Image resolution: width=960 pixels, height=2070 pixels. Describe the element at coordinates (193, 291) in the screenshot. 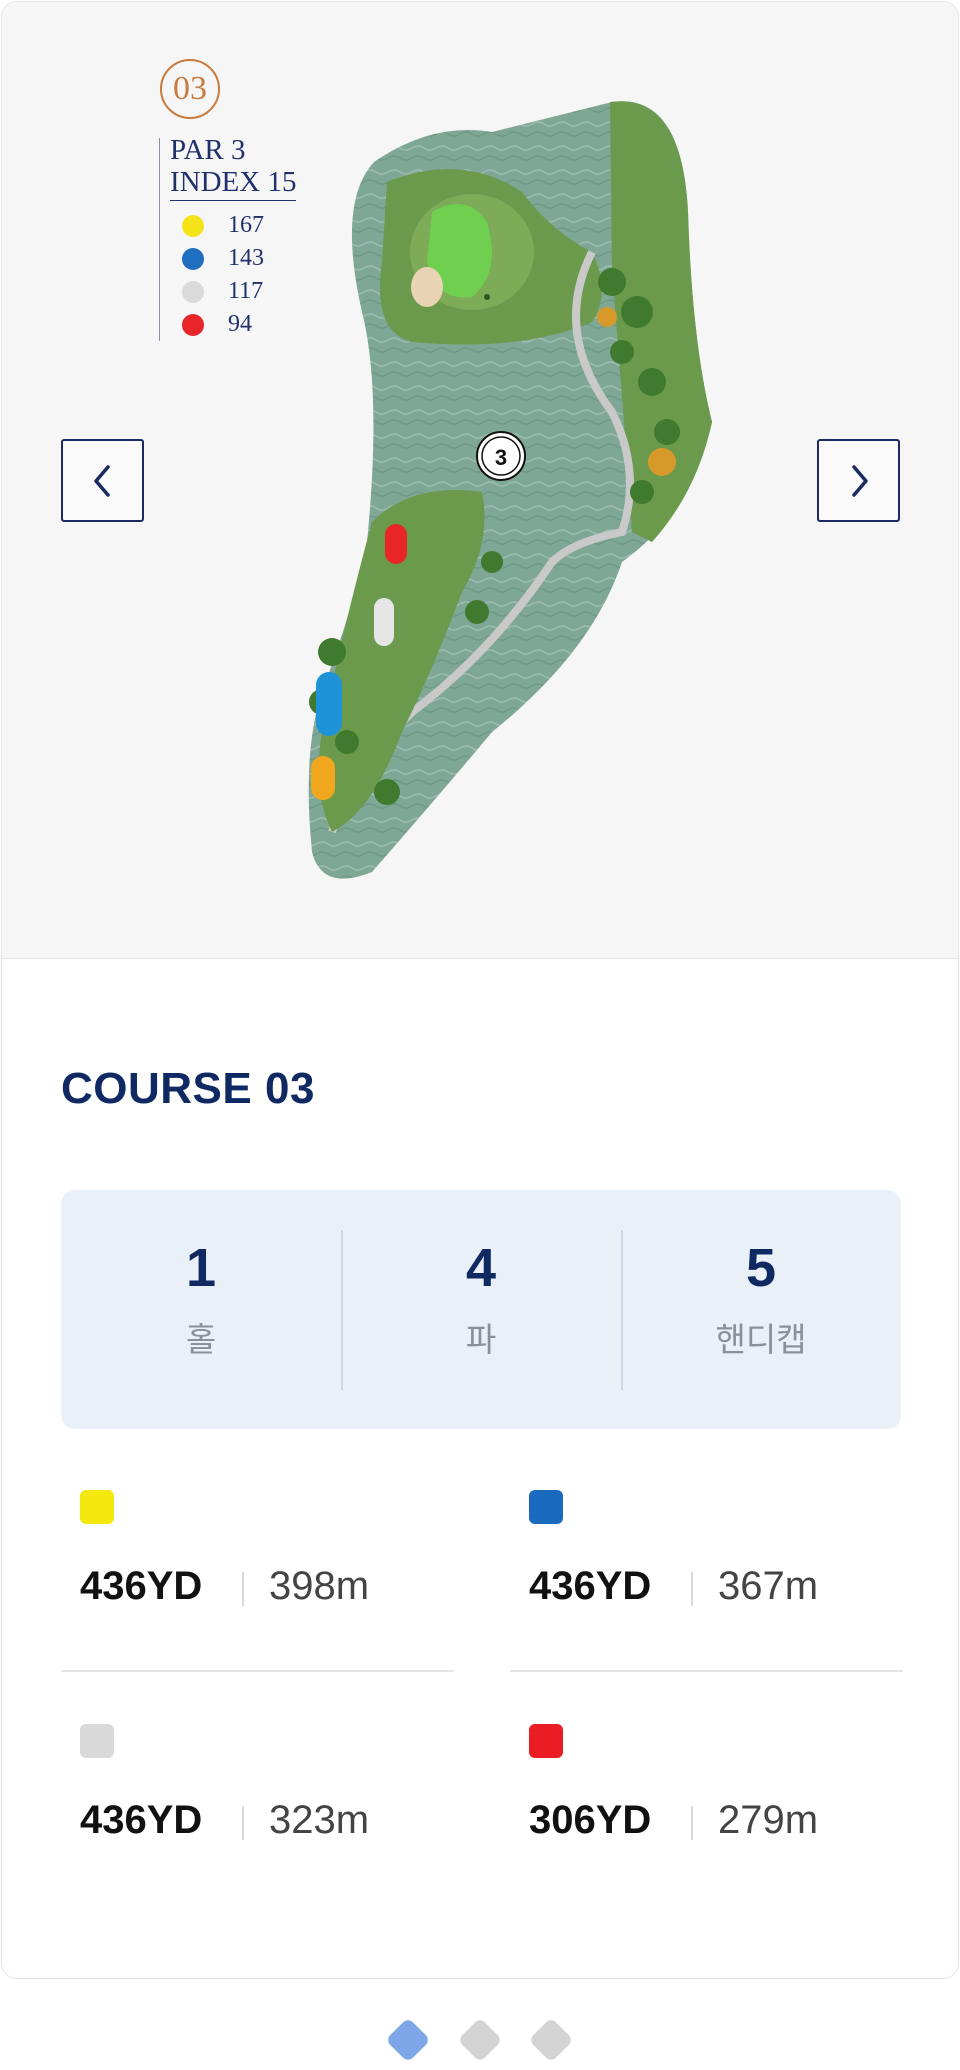

I see `white-tee-dot` at that location.